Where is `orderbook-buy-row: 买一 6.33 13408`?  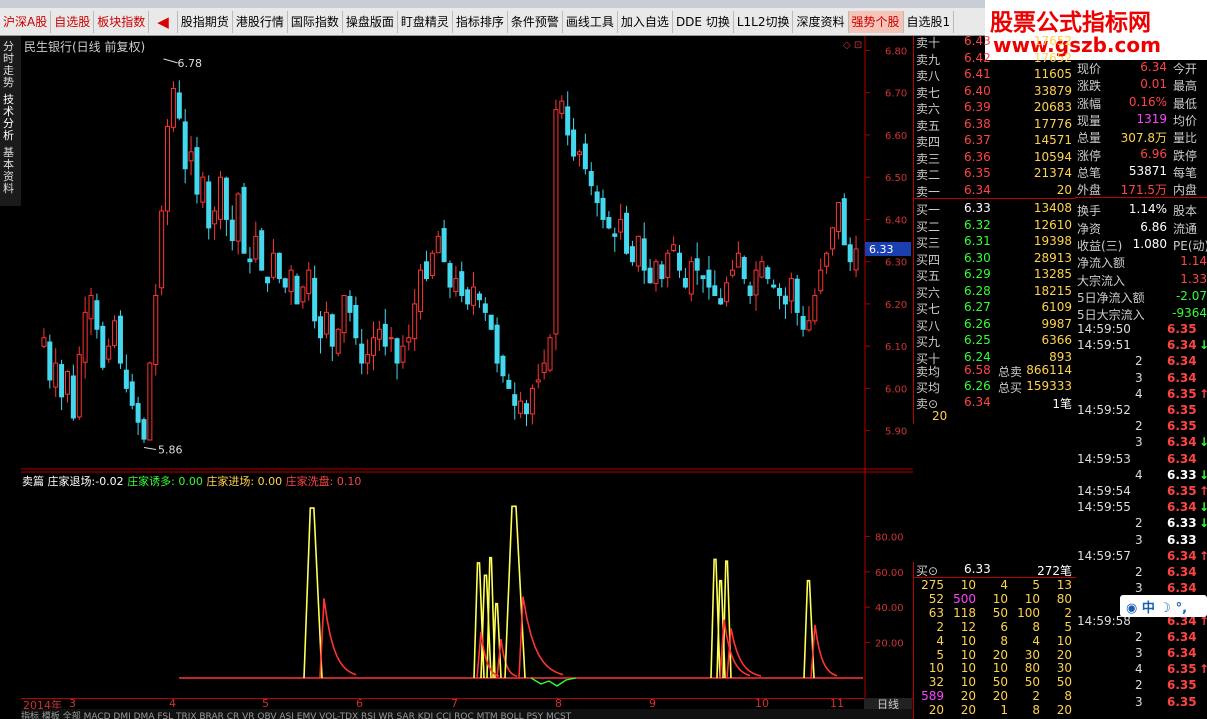
orderbook-buy-row: 买一 6.33 13408 is located at coordinates (996, 209).